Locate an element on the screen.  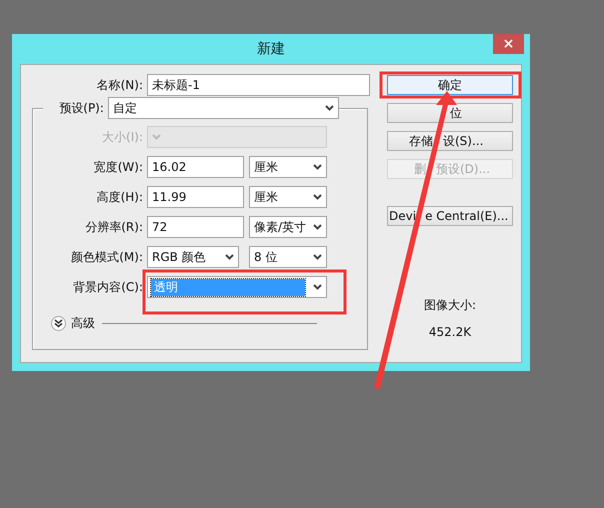
field-label: 宽度(W): is located at coordinates (118, 167).